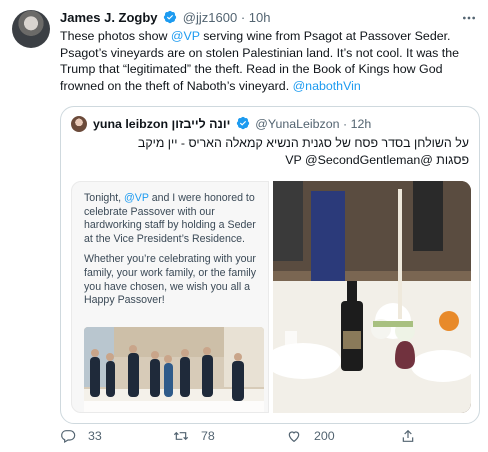  What do you see at coordinates (79, 124) in the screenshot?
I see `quote-author-avatar` at bounding box center [79, 124].